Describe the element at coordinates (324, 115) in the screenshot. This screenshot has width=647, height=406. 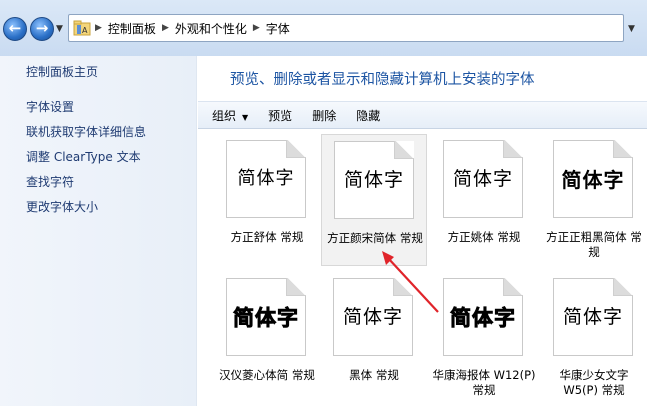
I see `delete-button: 删除` at that location.